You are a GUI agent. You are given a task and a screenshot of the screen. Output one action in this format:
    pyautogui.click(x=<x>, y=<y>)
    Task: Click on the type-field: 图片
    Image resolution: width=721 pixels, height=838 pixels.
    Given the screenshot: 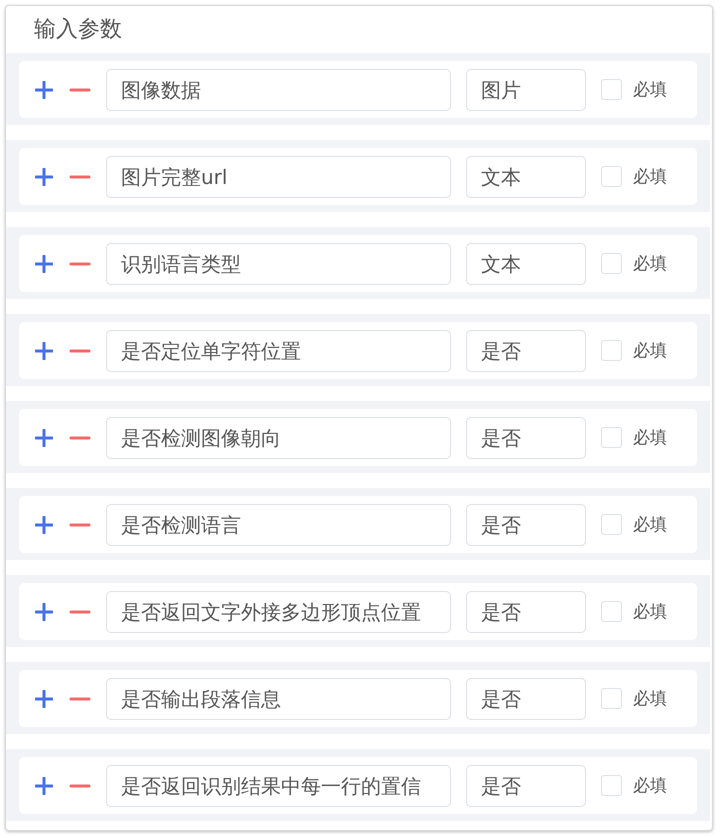 What is the action you would take?
    pyautogui.click(x=526, y=89)
    